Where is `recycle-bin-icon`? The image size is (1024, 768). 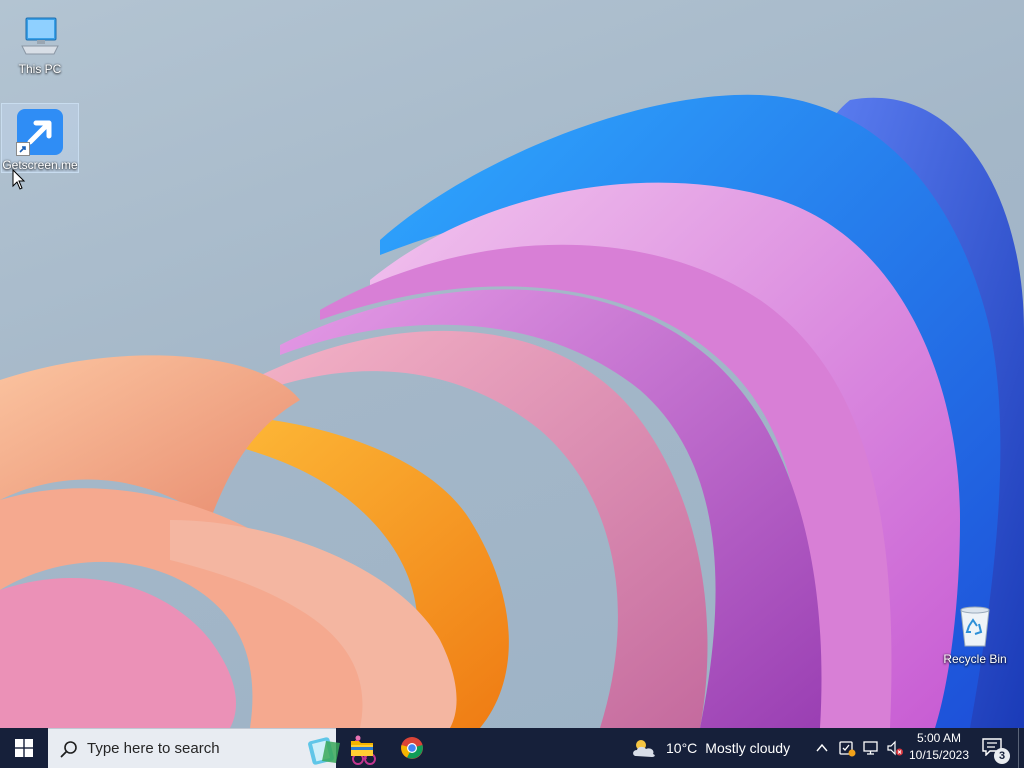 recycle-bin-icon is located at coordinates (975, 626).